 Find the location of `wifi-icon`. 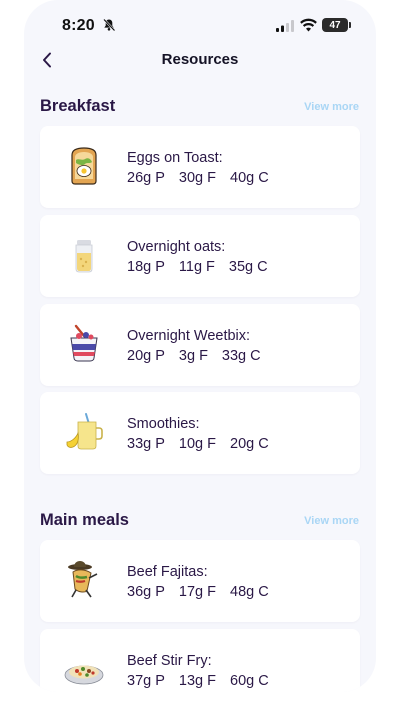

wifi-icon is located at coordinates (308, 25).